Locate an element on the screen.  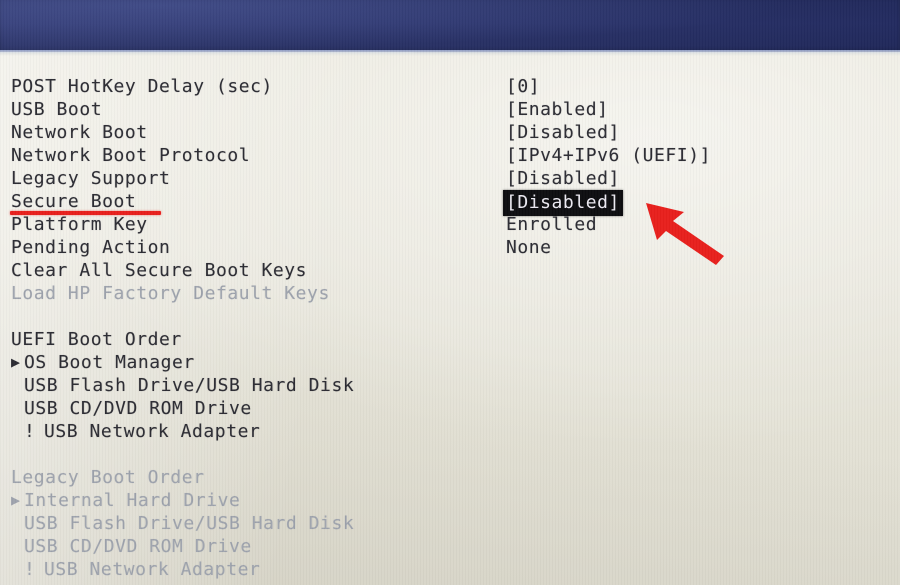
legacy-boot-item-label: USB Flash Drive/USB Hard Disk is located at coordinates (189, 523).